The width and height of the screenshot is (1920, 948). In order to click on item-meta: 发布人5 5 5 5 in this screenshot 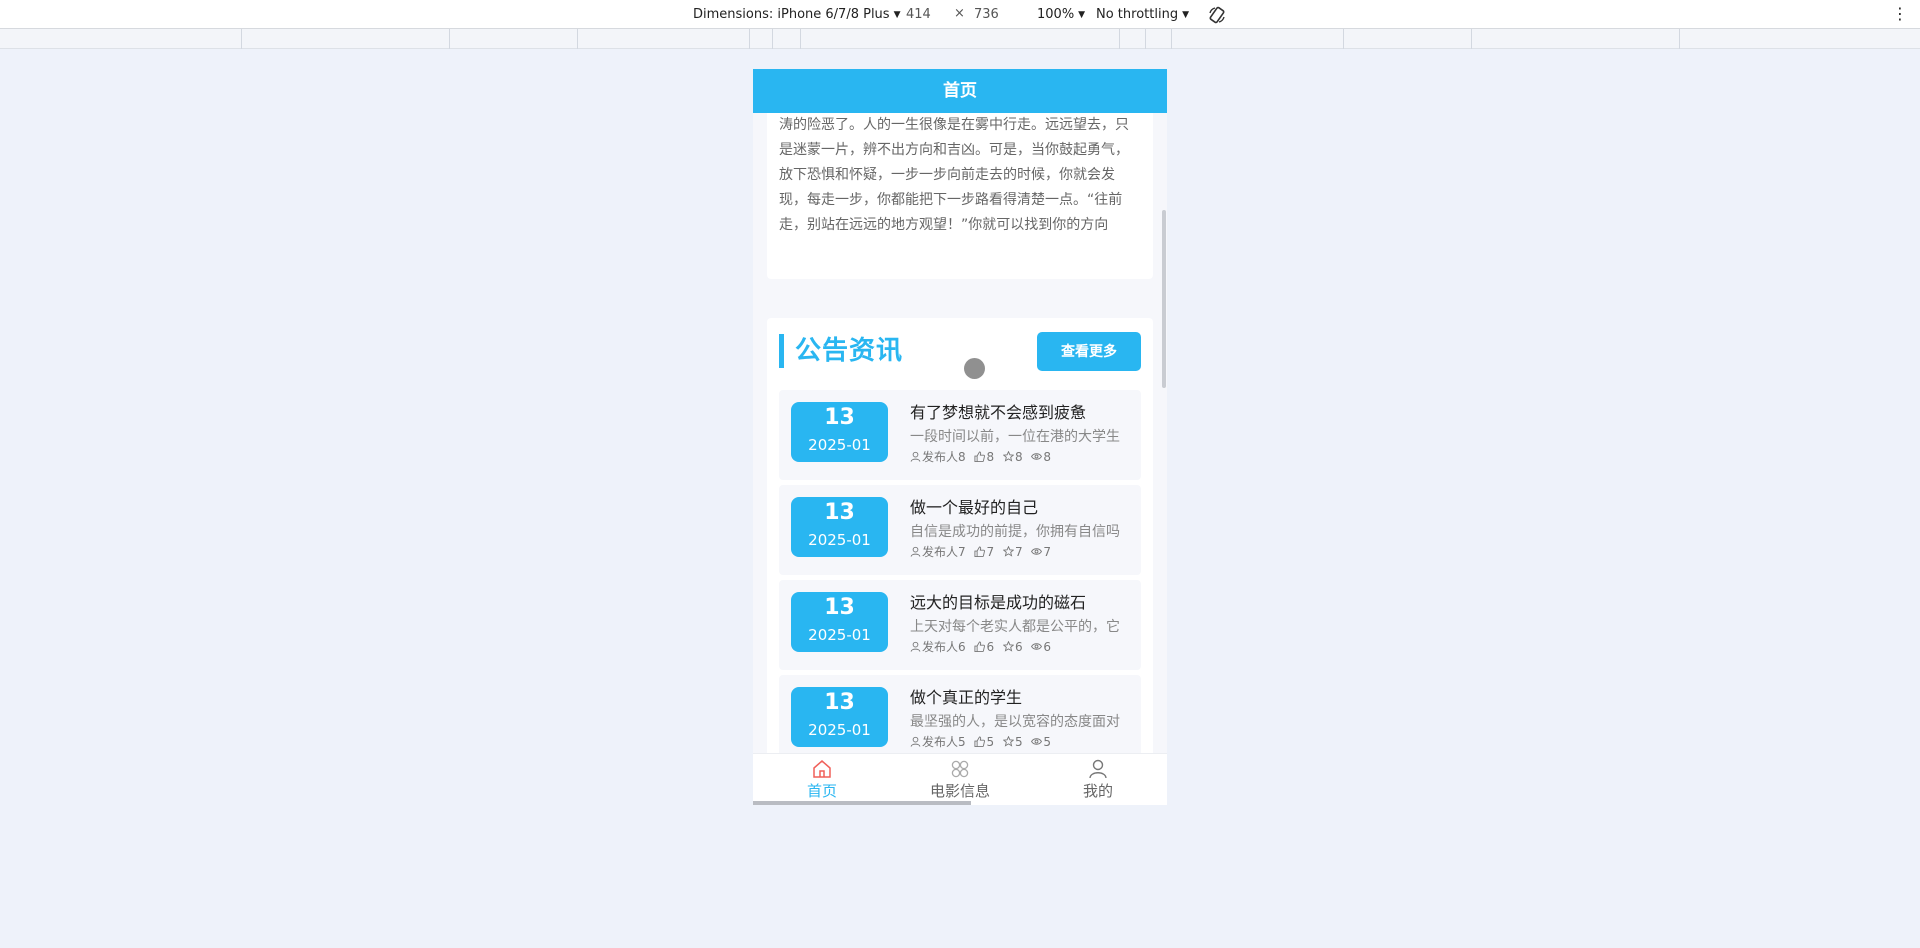, I will do `click(1021, 742)`.